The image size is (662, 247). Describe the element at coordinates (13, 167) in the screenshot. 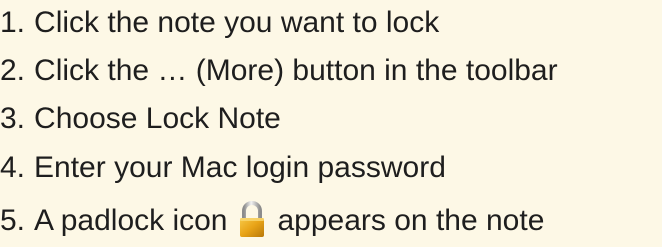

I see `step-number: 4.` at that location.